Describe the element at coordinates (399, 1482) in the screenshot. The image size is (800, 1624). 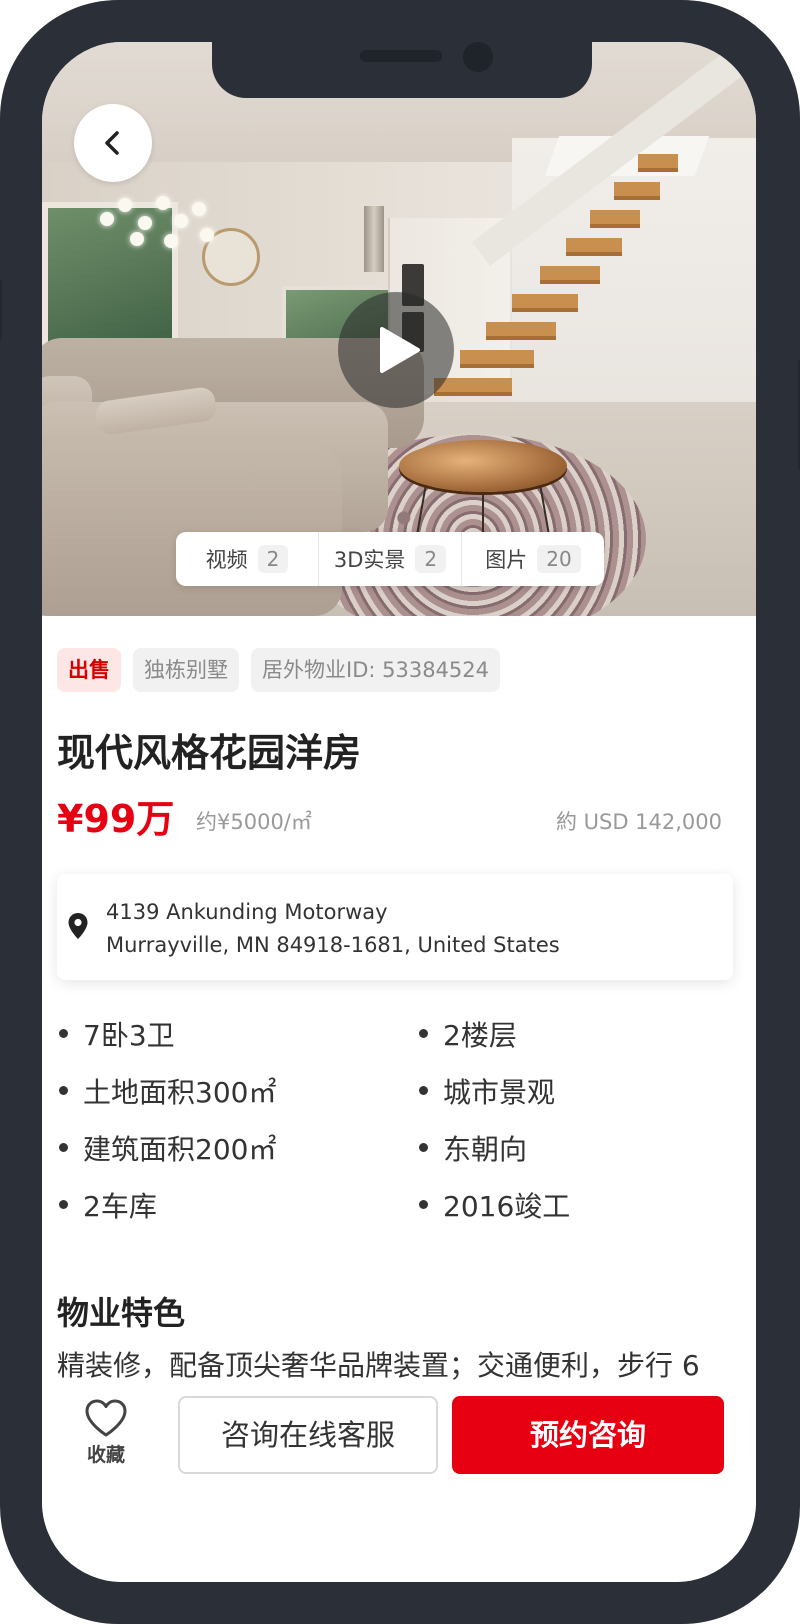
I see `bottom-action-bar: 收藏 咨询在线客服 预约咨询` at that location.